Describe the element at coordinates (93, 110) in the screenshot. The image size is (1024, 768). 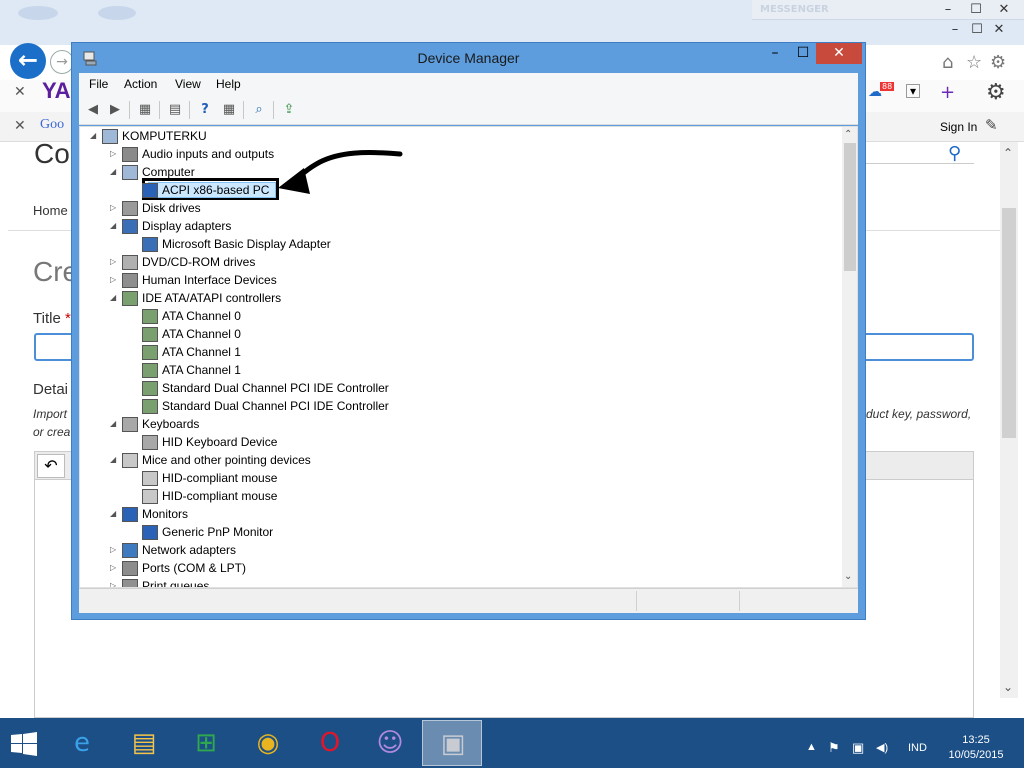
I see `back-icon: ◀` at that location.